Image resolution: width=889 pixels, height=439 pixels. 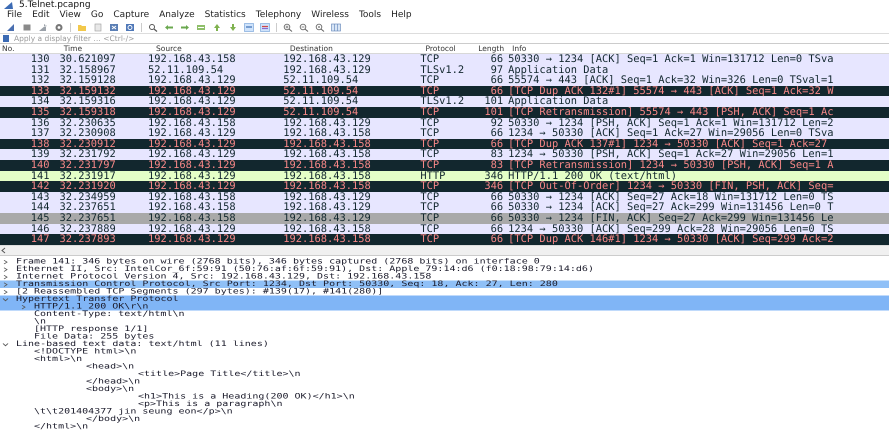 I want to click on packet-row: 146 32.237889 192.168.43.129 192.168.43.158 TCP 66 1234 → 50330 [ACK] Seq=299 Ack=28 Win=29056 Len=0 TS, so click(x=444, y=229).